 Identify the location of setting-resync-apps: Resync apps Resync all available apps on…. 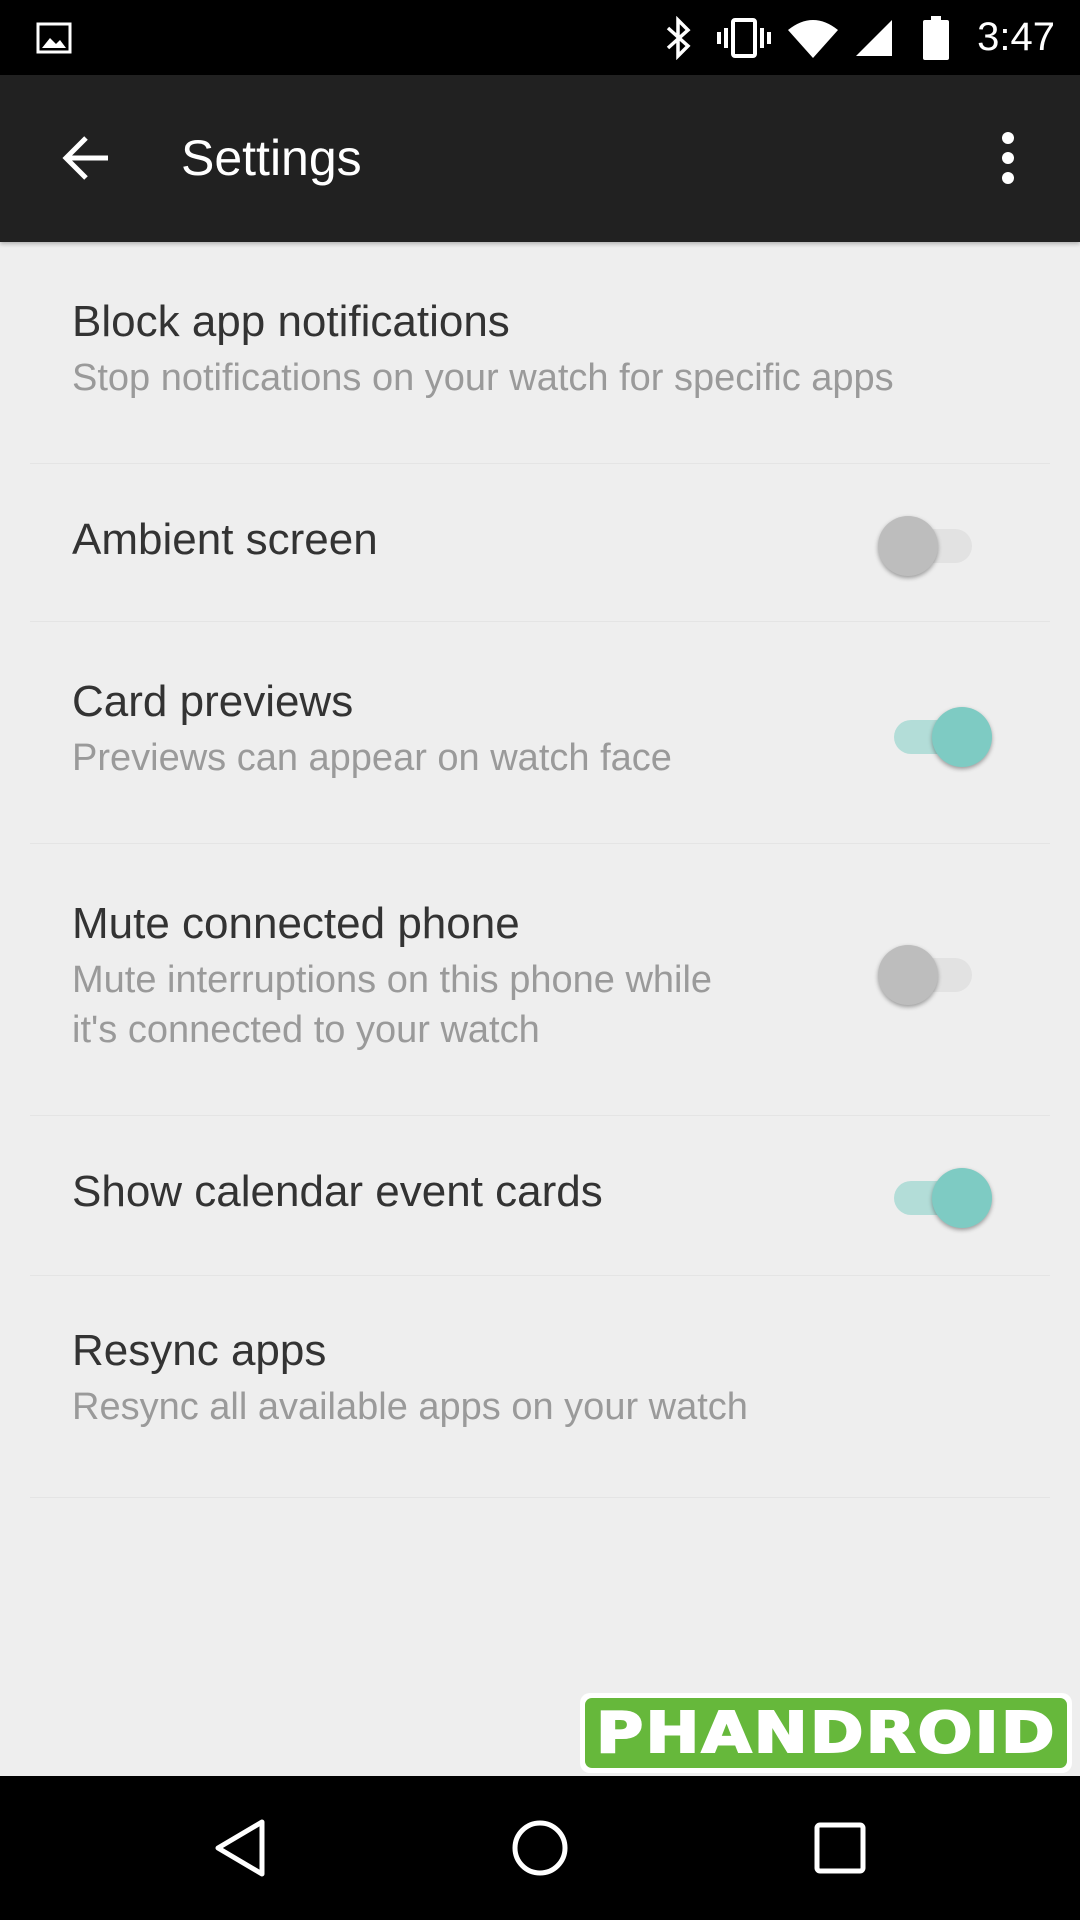
(540, 1387).